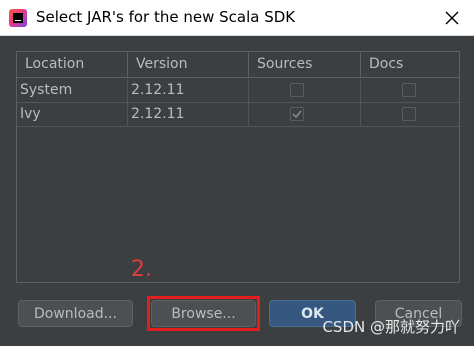 The image size is (474, 346). Describe the element at coordinates (391, 327) in the screenshot. I see `watermark: CSDN @那就努力吖` at that location.